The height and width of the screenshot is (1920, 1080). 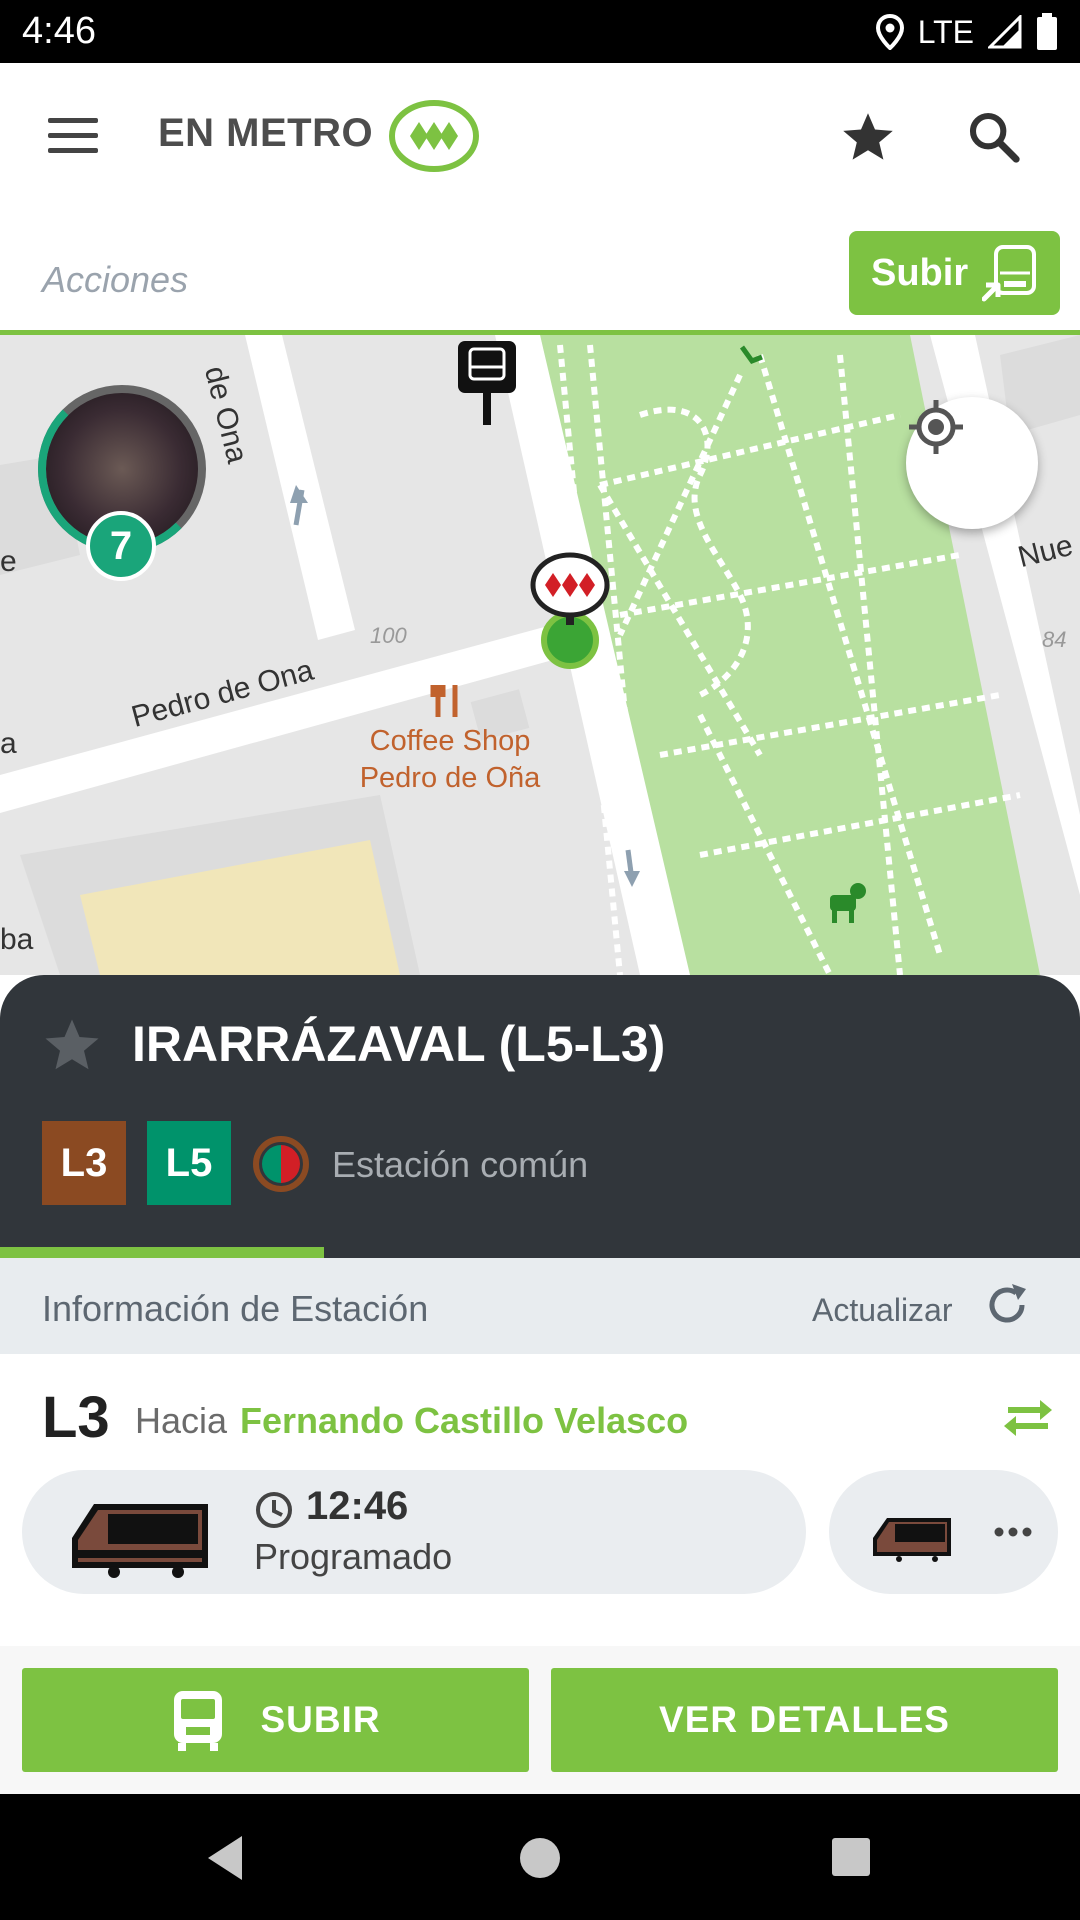 I want to click on board-train-icon, so click(x=1009, y=273).